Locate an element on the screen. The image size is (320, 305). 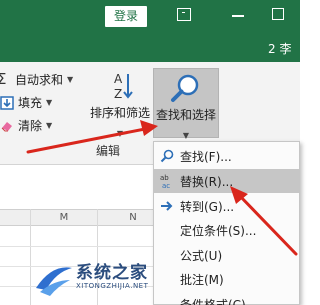
replace-icon: ab ac is located at coordinates (167, 181).